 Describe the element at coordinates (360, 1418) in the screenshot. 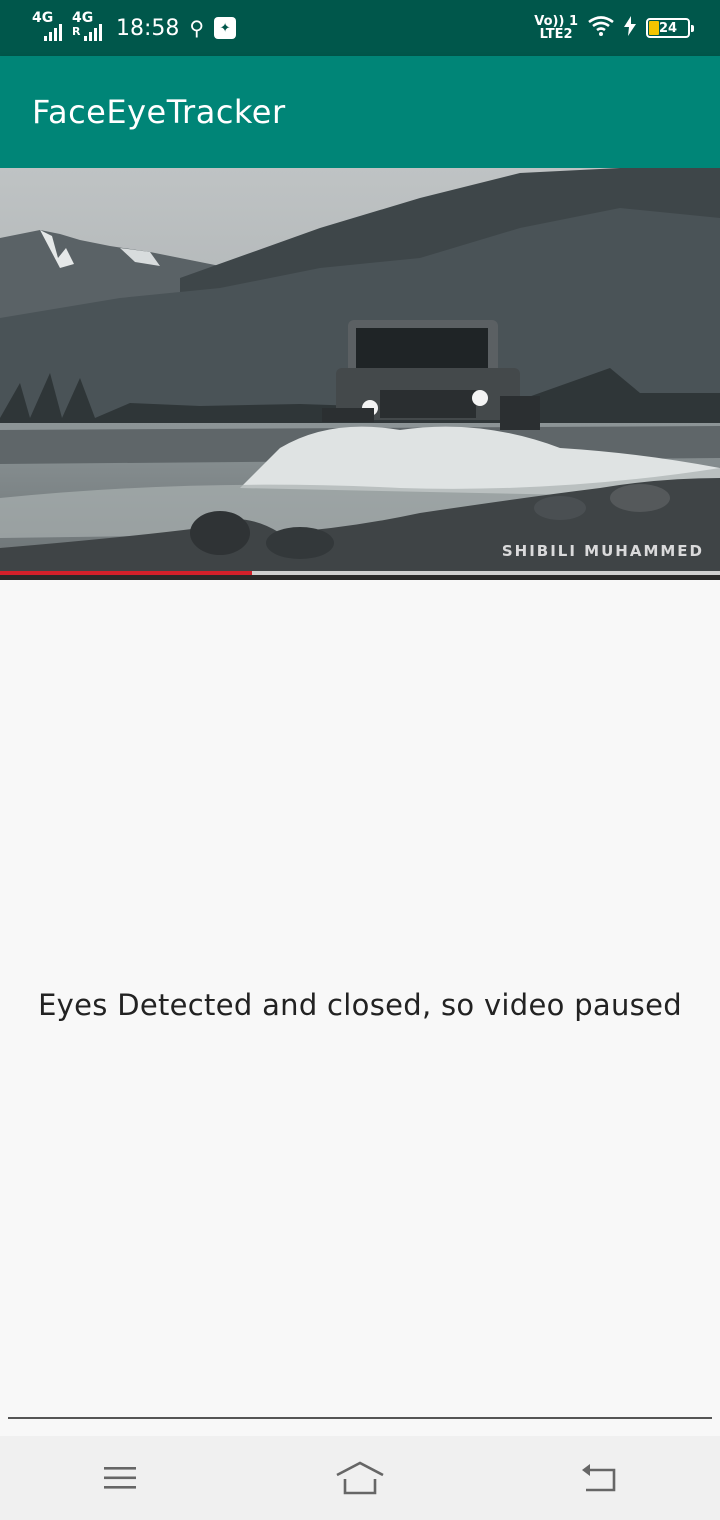

I see `bottom-divider` at that location.